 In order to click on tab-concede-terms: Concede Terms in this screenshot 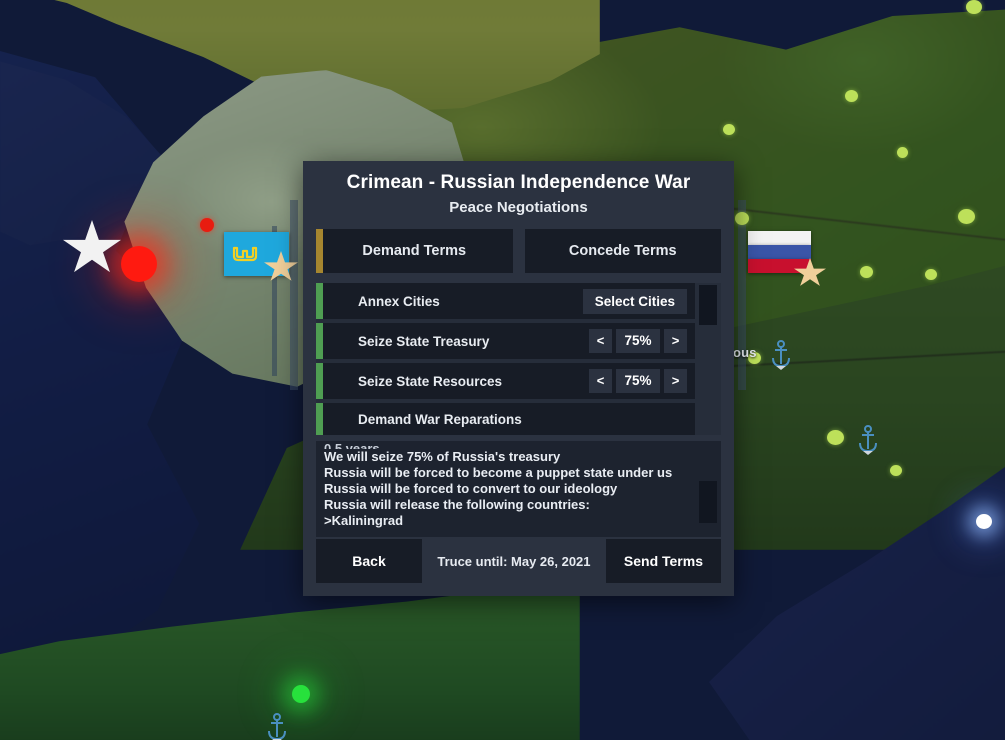, I will do `click(622, 251)`.